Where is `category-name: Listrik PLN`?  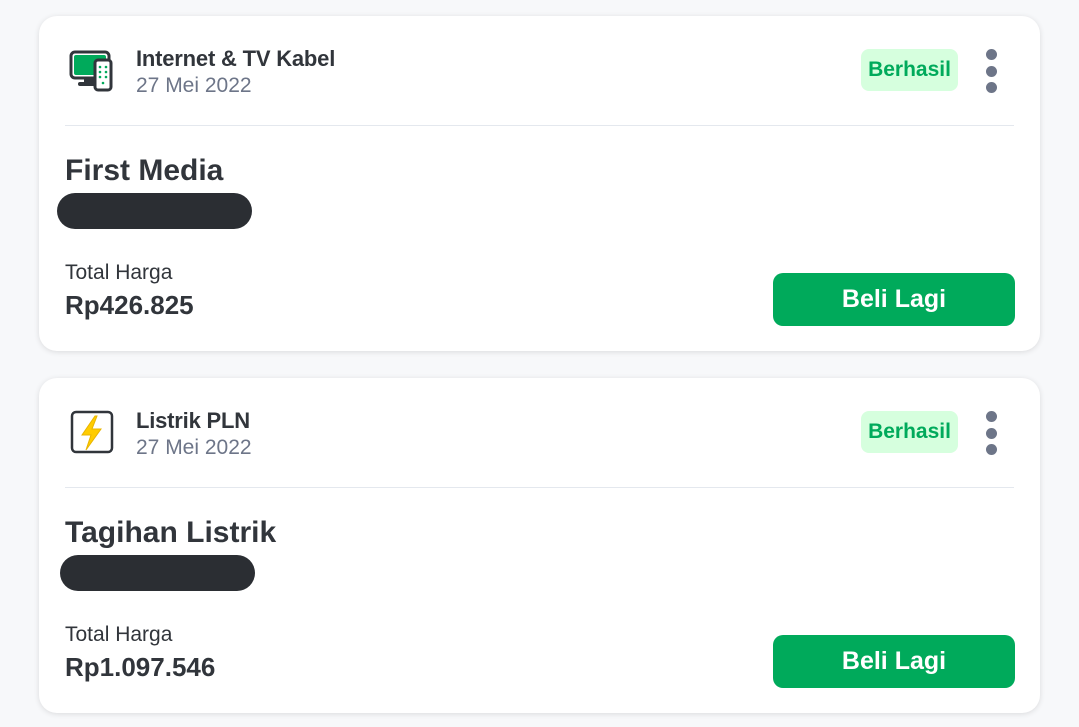 category-name: Listrik PLN is located at coordinates (193, 420).